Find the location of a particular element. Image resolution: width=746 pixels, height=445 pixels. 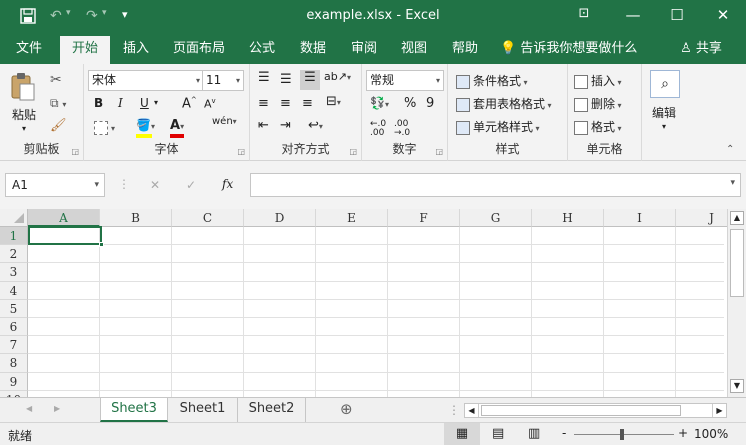

scroll-down-icon: ▼ is located at coordinates (737, 386).